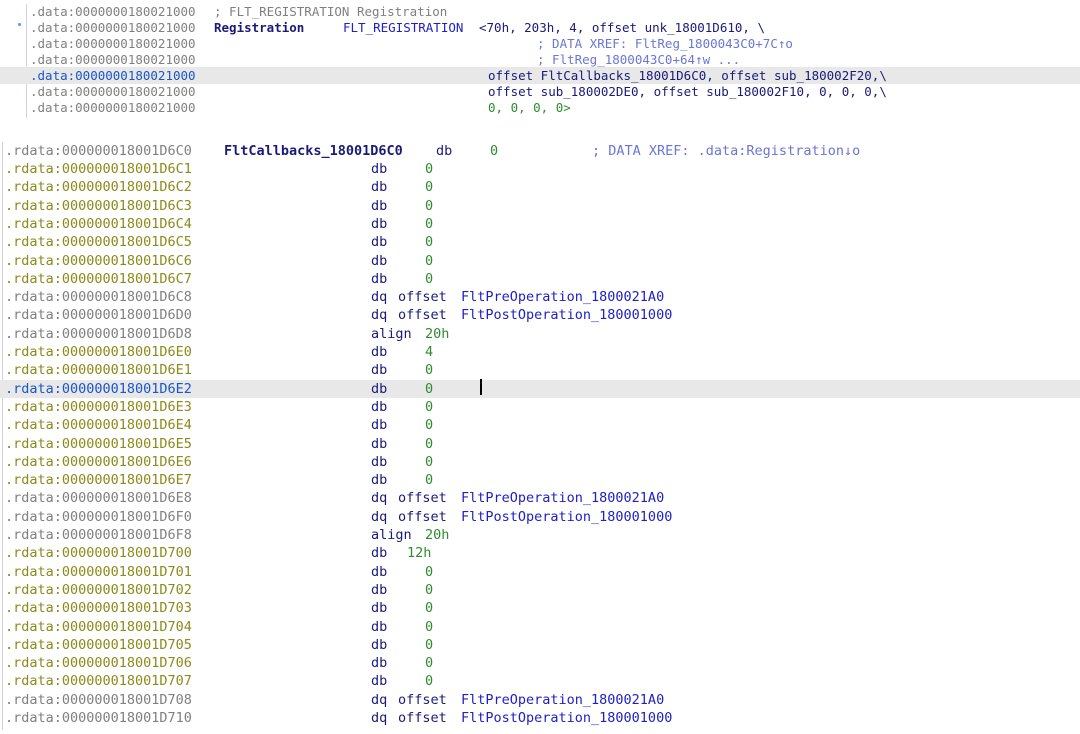  I want to click on listing-line-selected: .rdata:000000018001D6E2 db 0, so click(540, 389).